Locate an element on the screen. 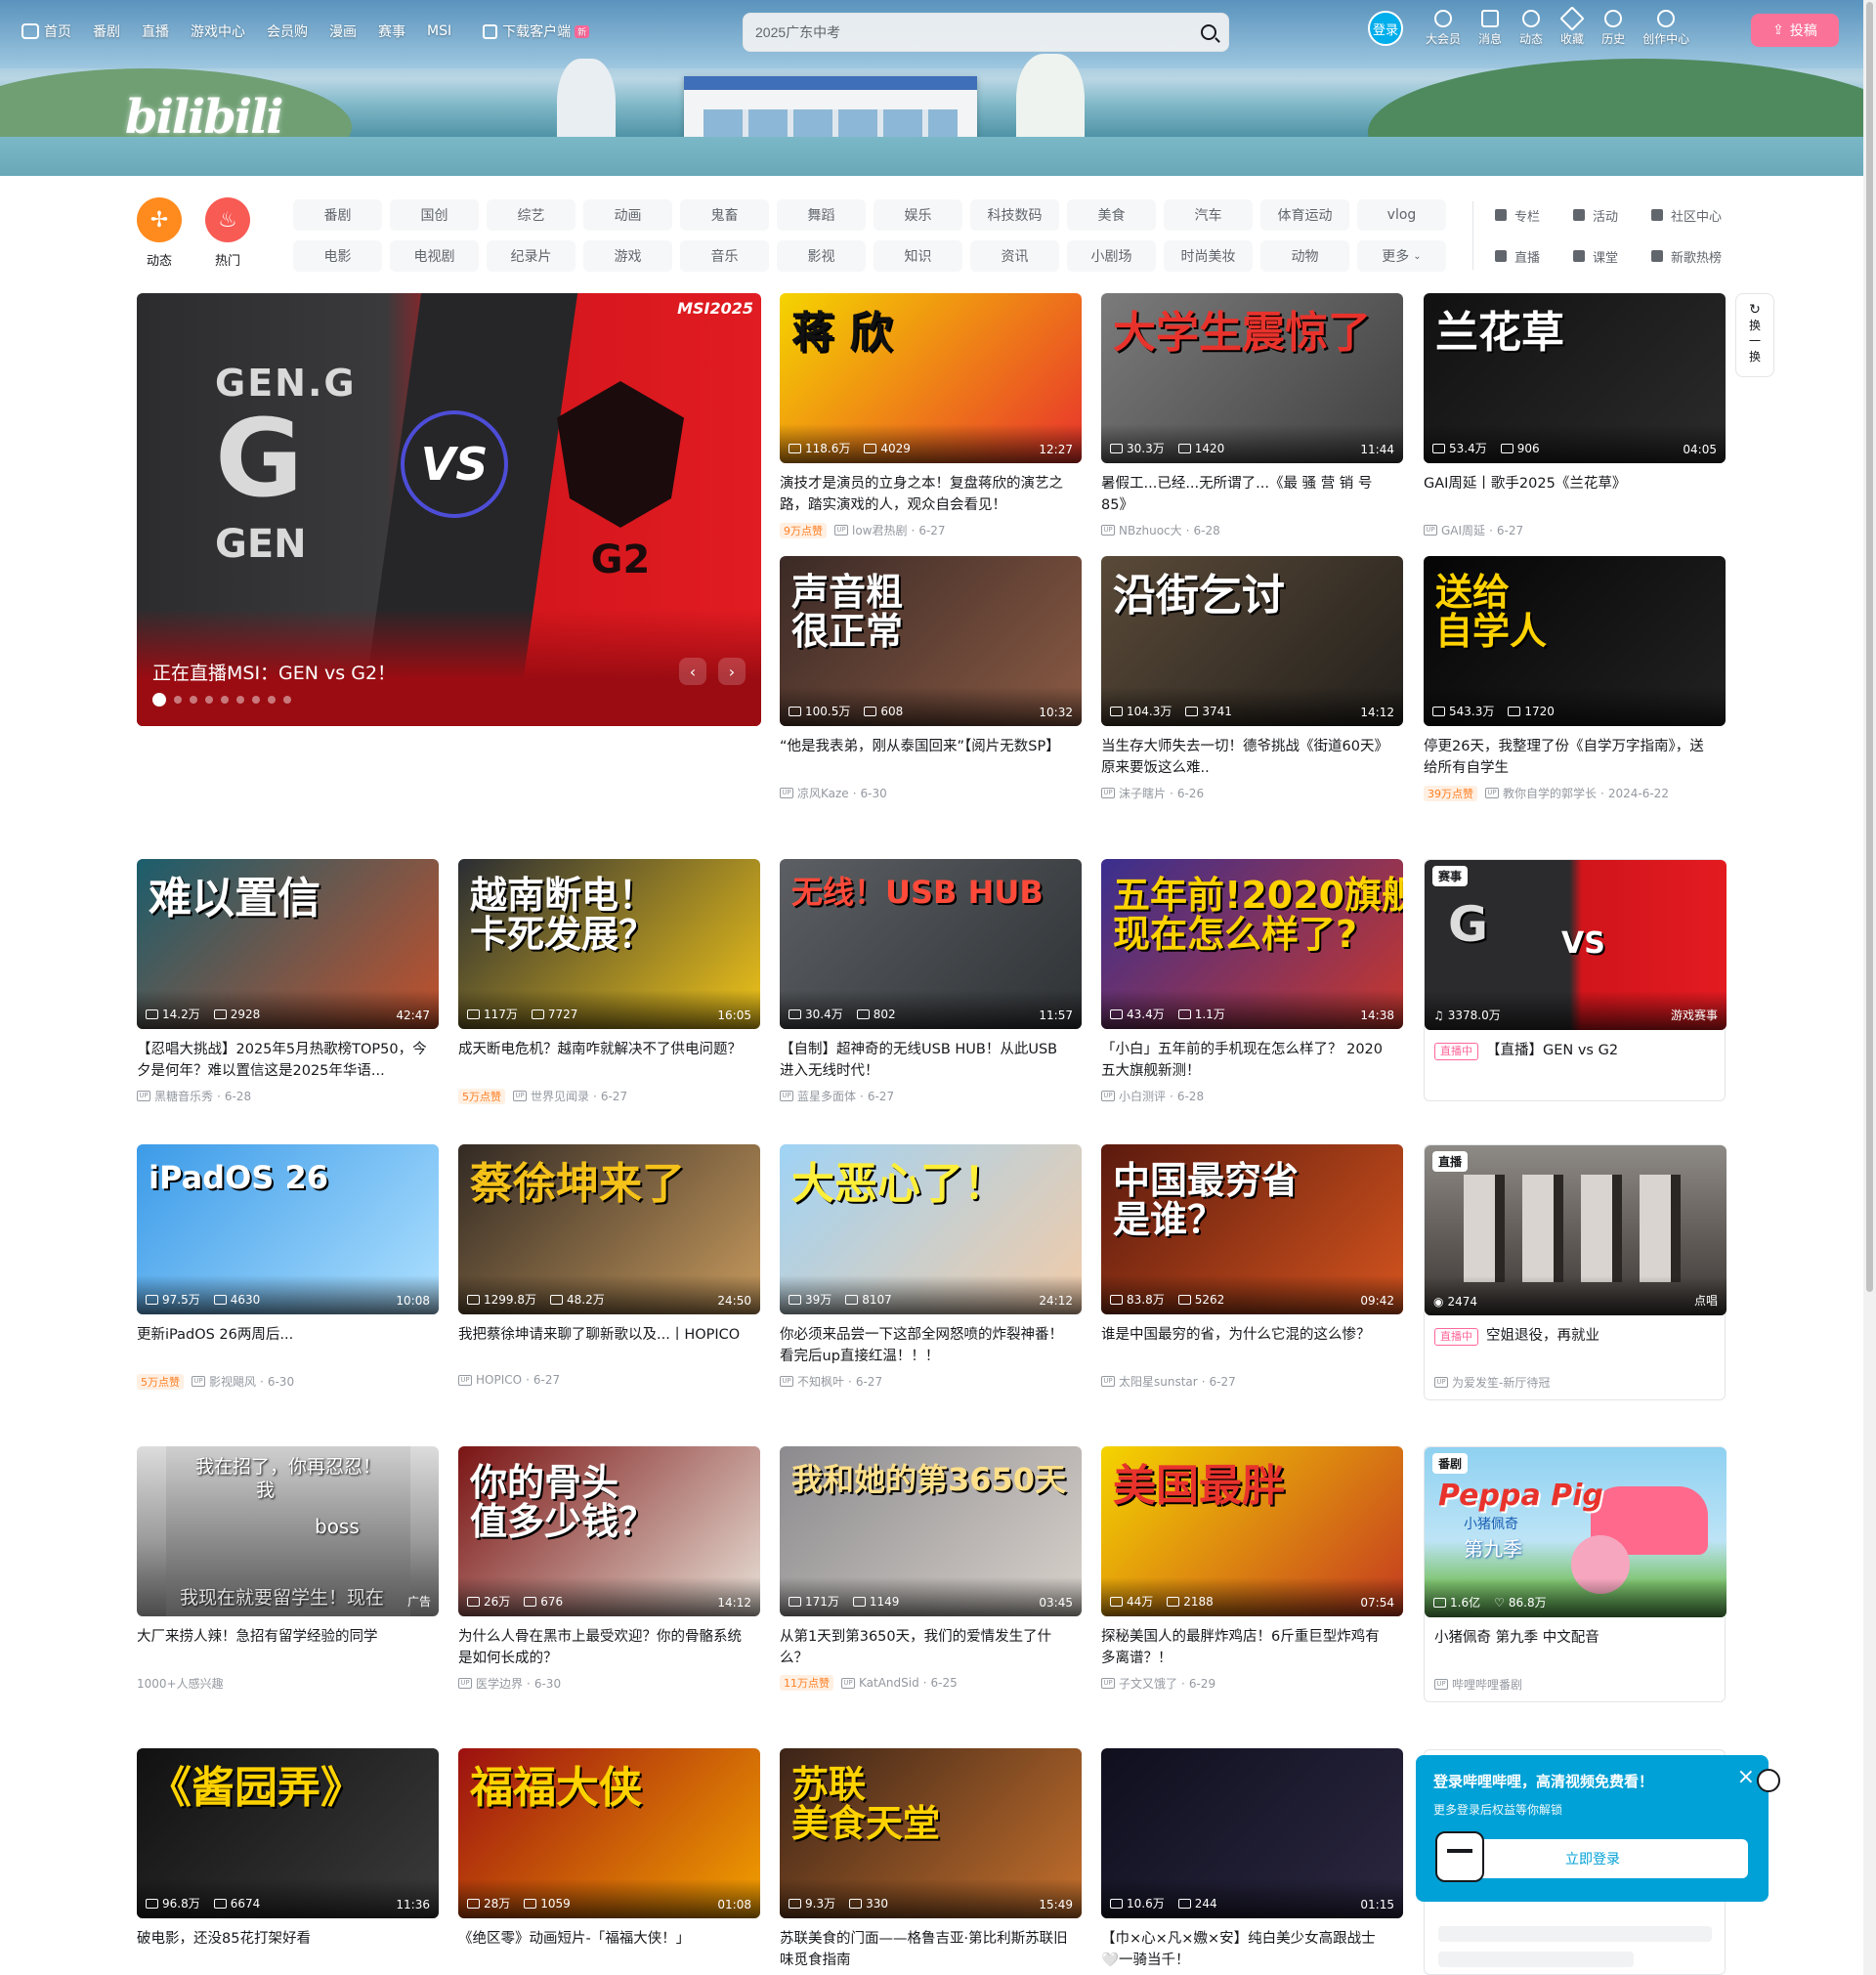 This screenshot has height=1975, width=1876. video-title: GAI周延丨歌手2025《兰花草》 is located at coordinates (1575, 495).